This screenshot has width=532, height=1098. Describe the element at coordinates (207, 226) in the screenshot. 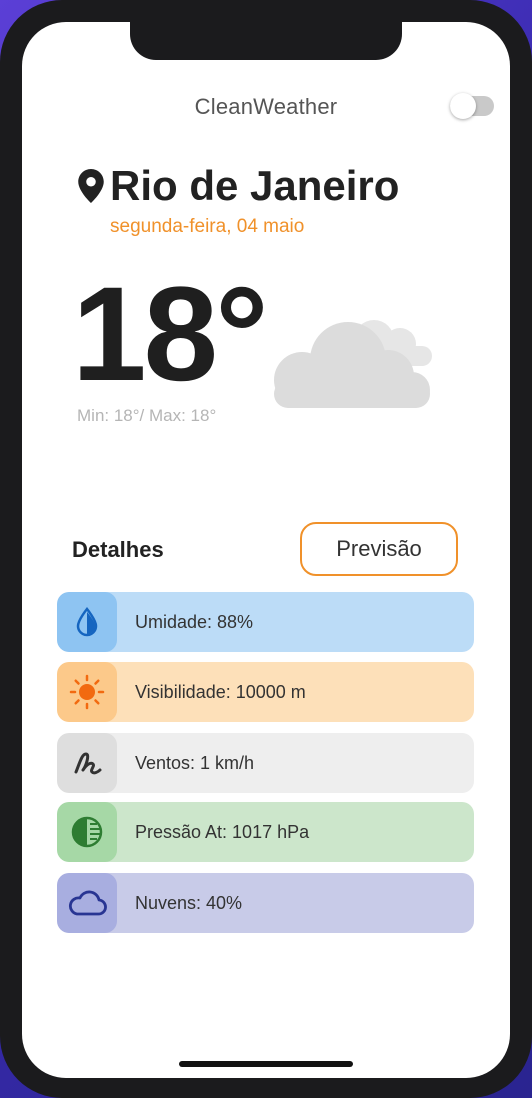

I see `current-date: segunda-feira, 04 maio` at that location.